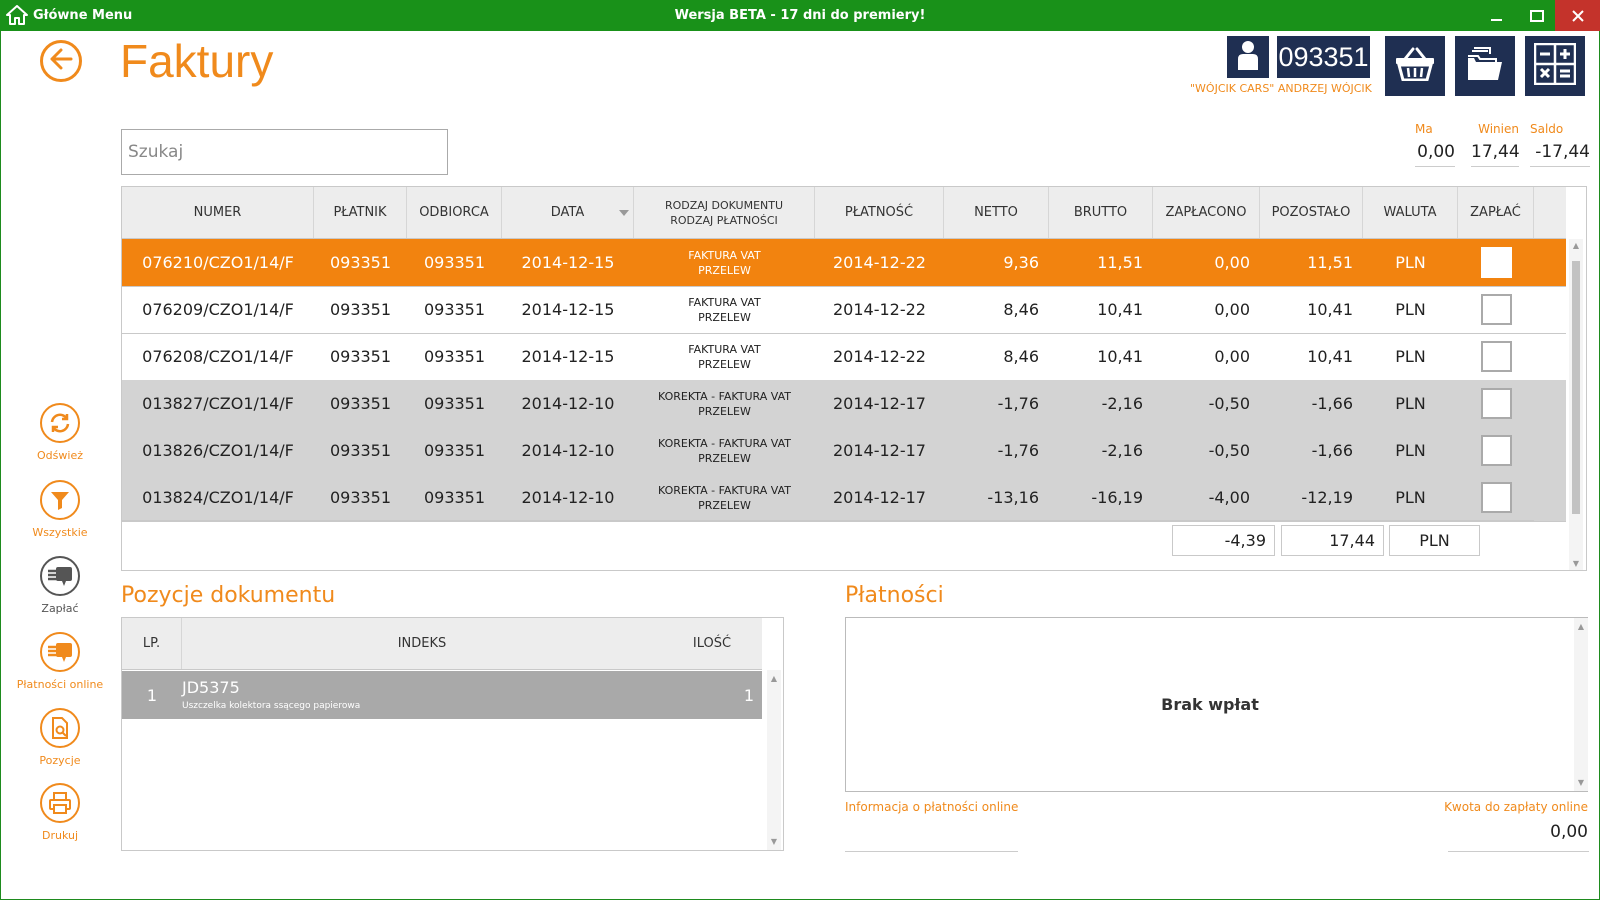 This screenshot has height=900, width=1600. Describe the element at coordinates (724, 490) in the screenshot. I see `invoice-doc-type: KOREKTA - FAKTURA VAT` at that location.